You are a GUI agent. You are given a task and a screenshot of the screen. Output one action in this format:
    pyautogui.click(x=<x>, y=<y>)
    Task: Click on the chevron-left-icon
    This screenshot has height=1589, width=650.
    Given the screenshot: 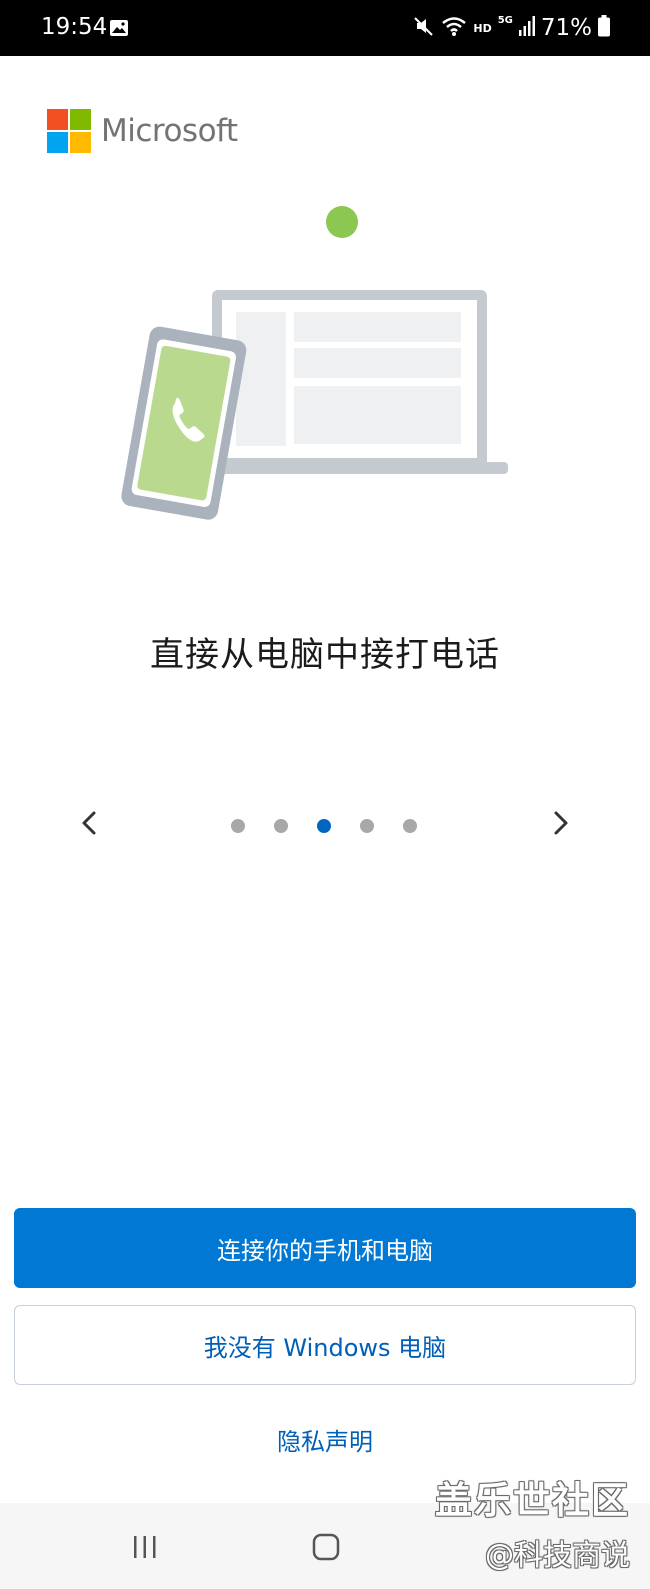 What is the action you would take?
    pyautogui.click(x=89, y=823)
    